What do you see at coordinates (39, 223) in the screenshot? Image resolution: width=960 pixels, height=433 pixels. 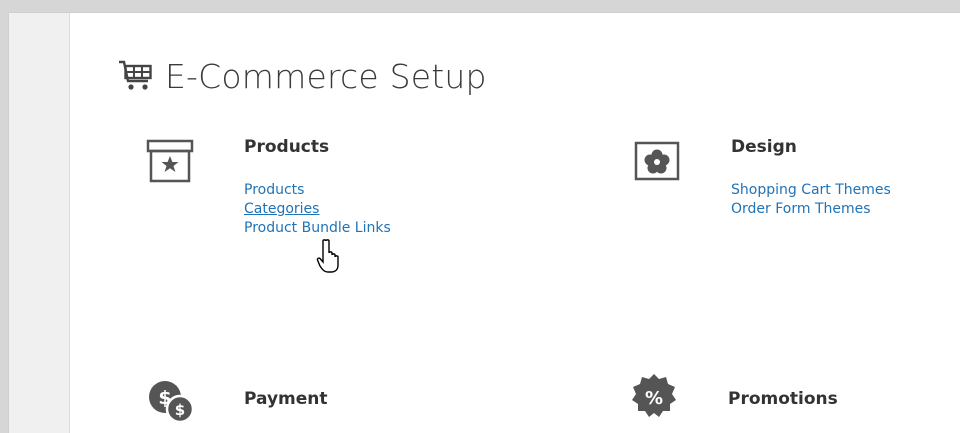 I see `left-rail` at bounding box center [39, 223].